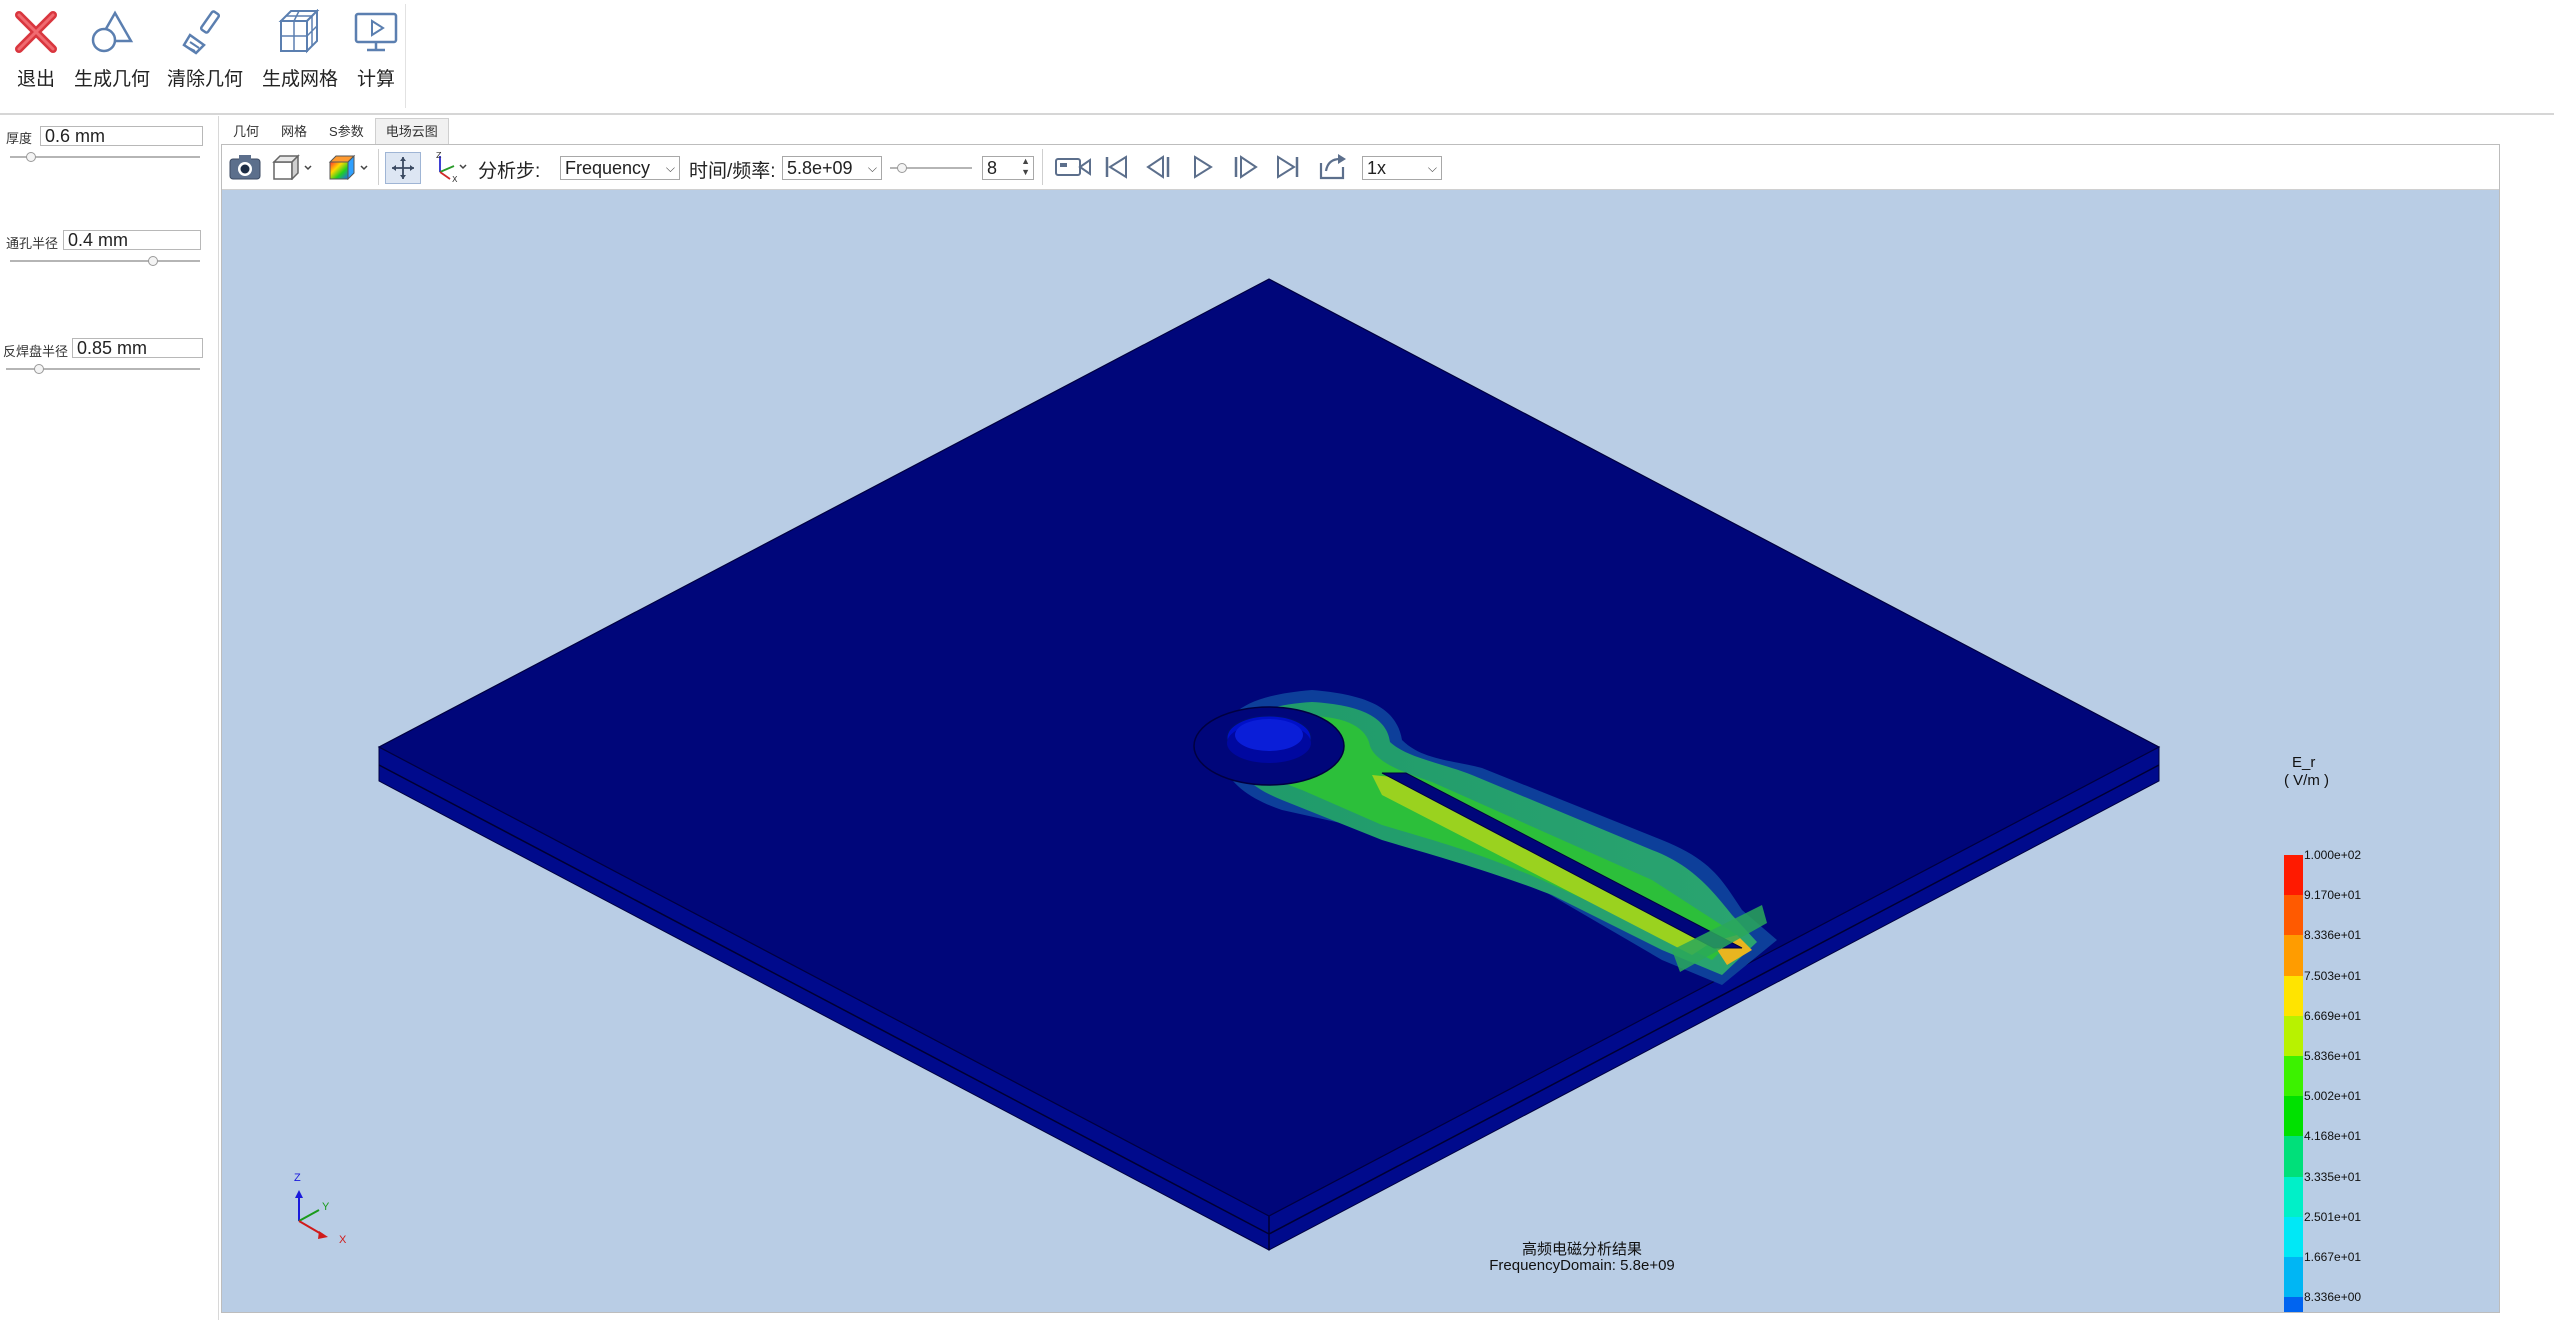 The height and width of the screenshot is (1320, 2554). Describe the element at coordinates (820, 168) in the screenshot. I see `time-frequency-value: 5.8e+09` at that location.